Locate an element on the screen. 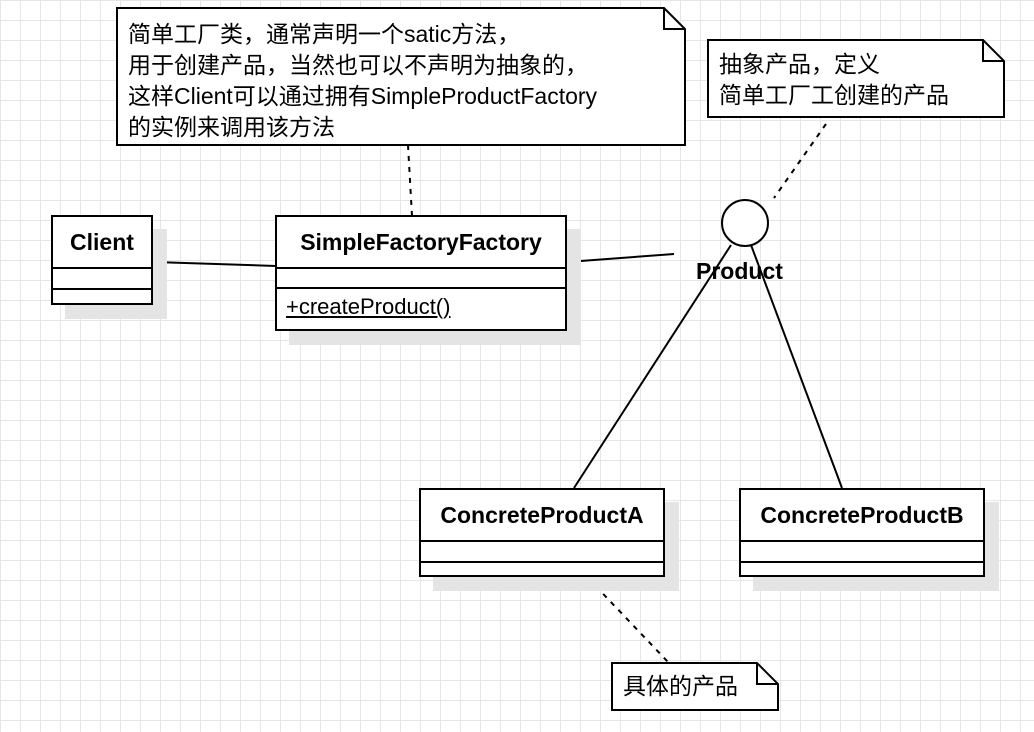  class-product-a-attributes is located at coordinates (542, 552).